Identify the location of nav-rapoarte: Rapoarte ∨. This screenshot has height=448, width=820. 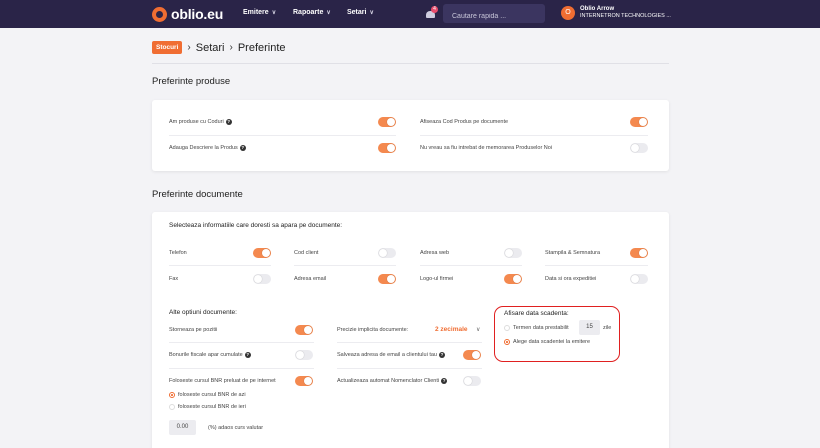
(312, 12).